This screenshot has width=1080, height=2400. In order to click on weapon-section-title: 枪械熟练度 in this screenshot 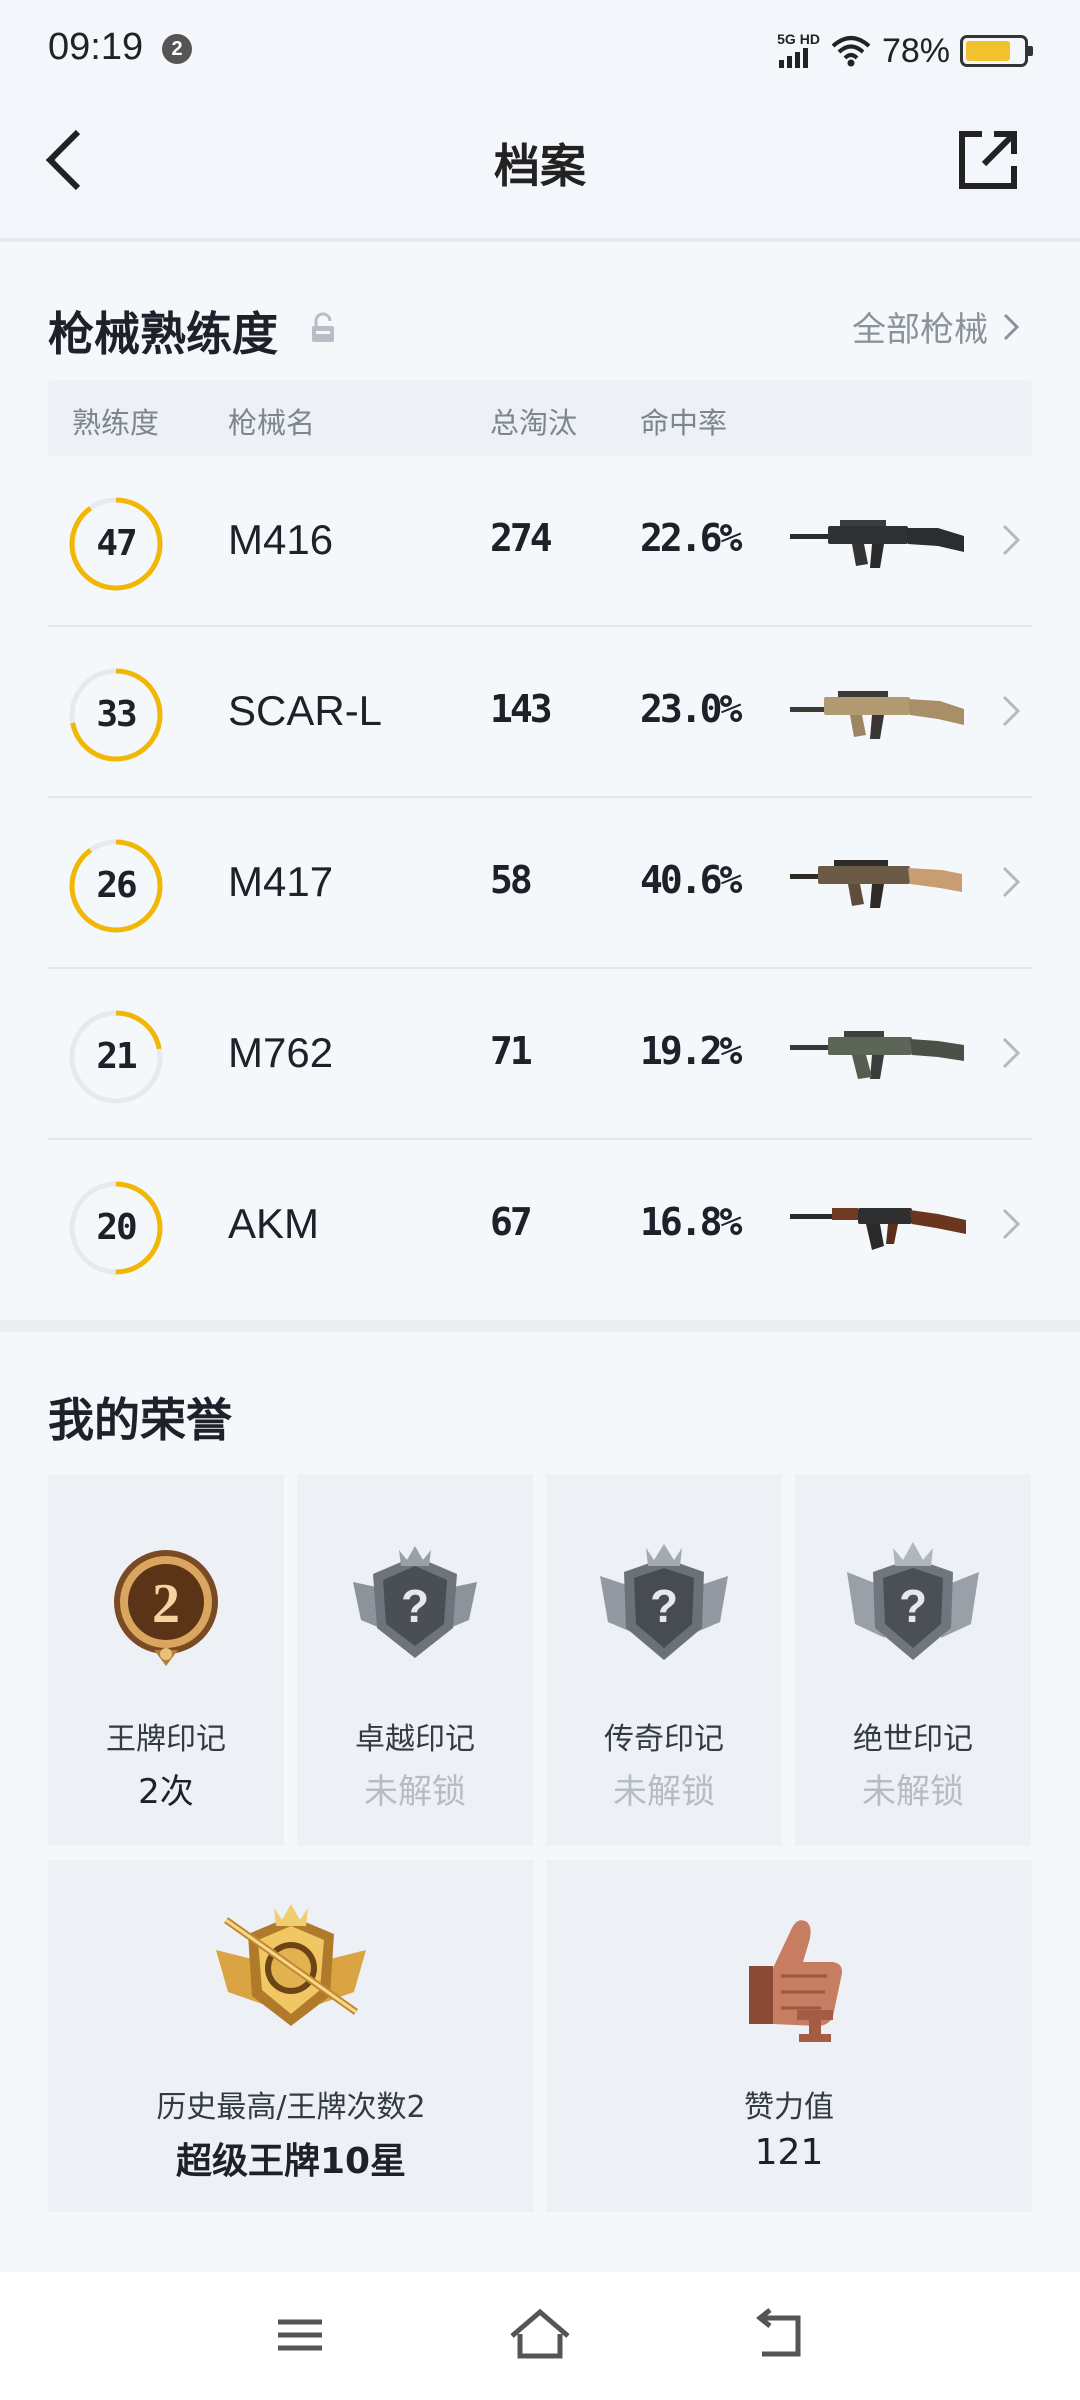, I will do `click(163, 334)`.